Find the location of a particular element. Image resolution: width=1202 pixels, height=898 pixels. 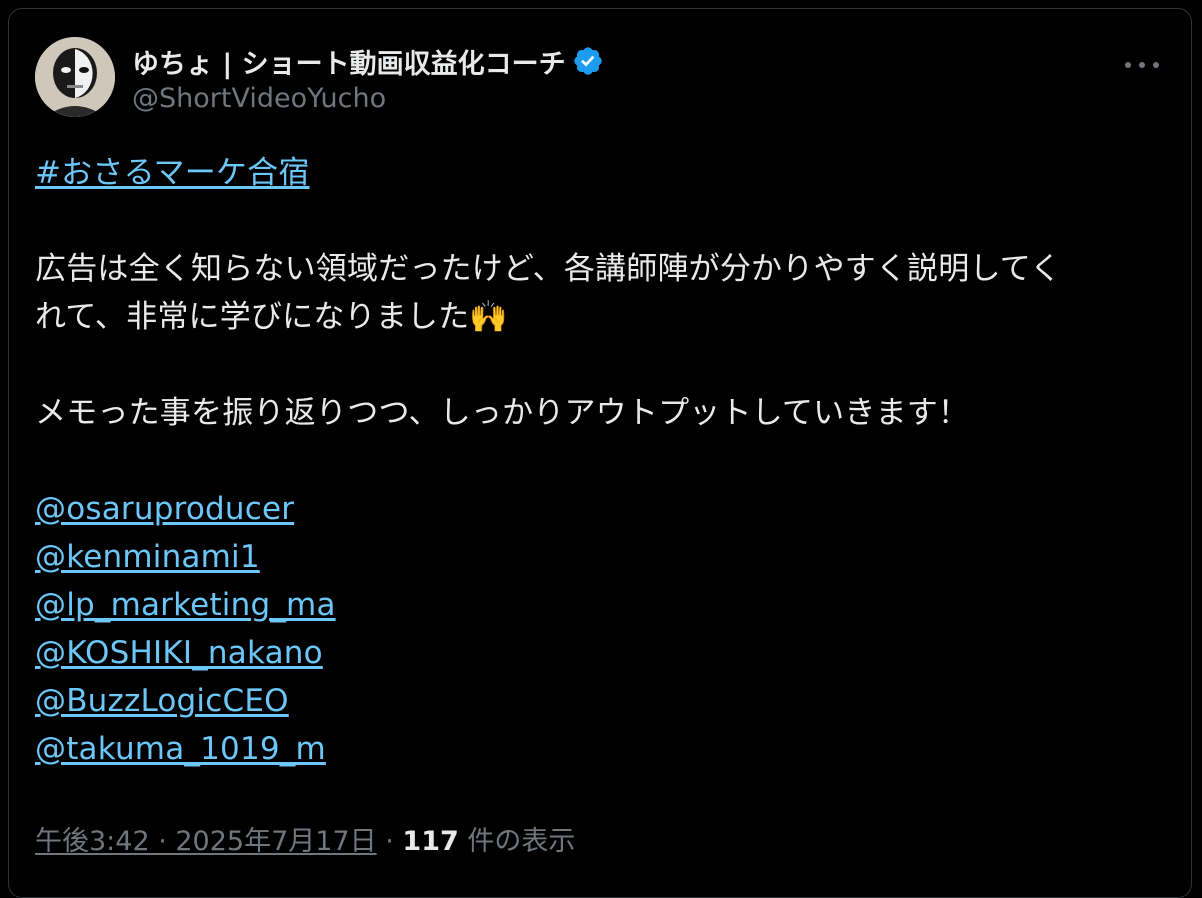

tweet-footer: 午後3:42 · 2025年7月17日 · 117 件の表示 is located at coordinates (305, 838).